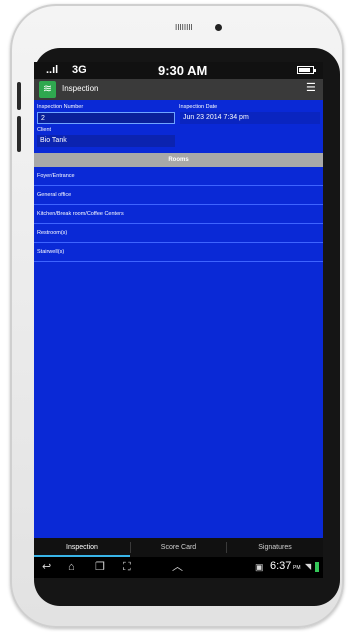 The image size is (354, 632). I want to click on home-icon: ⌂, so click(71, 567).